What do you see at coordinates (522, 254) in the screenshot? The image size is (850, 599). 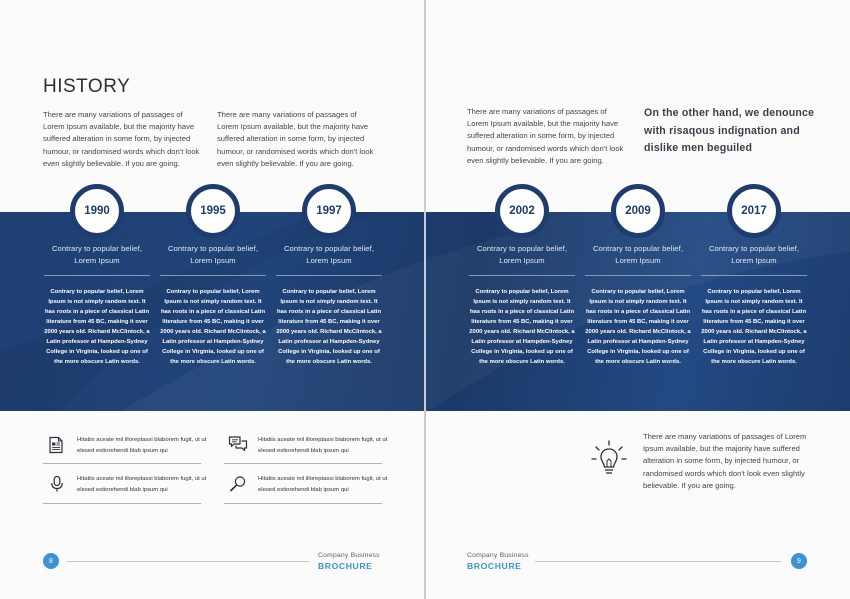 I see `timeline-title-2002: Contrary to popular belief, Lorem Ipsum` at bounding box center [522, 254].